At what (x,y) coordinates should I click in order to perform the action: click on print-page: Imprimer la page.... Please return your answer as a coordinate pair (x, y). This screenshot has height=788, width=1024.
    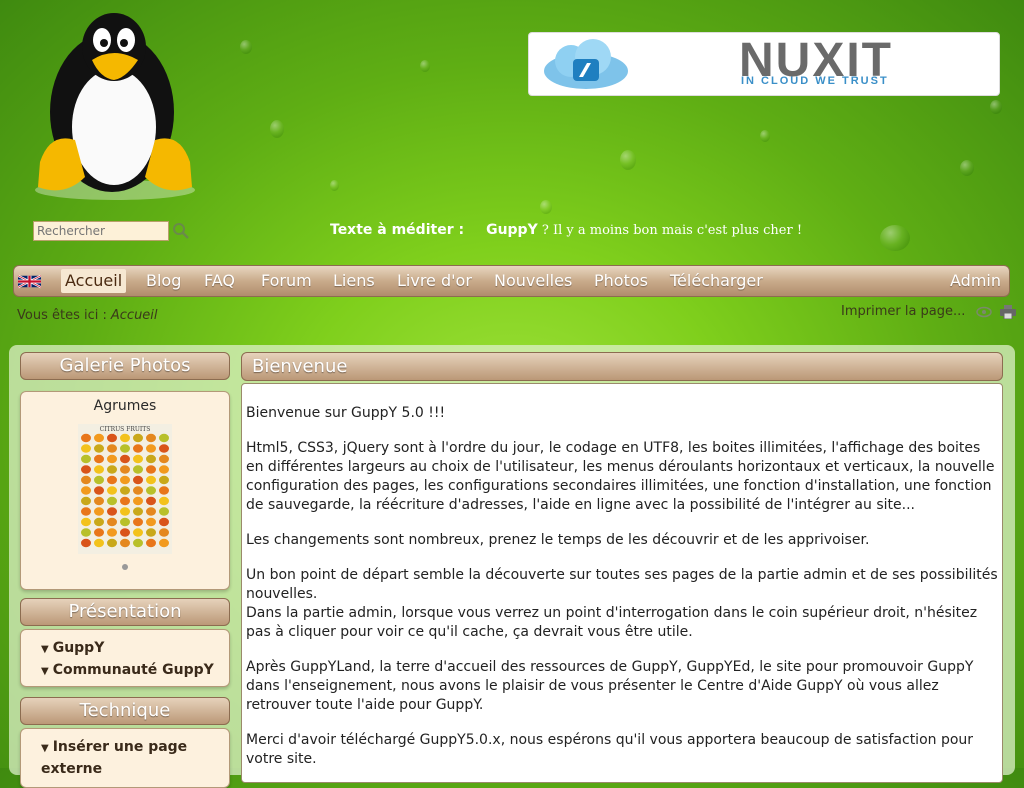
    Looking at the image, I should click on (928, 311).